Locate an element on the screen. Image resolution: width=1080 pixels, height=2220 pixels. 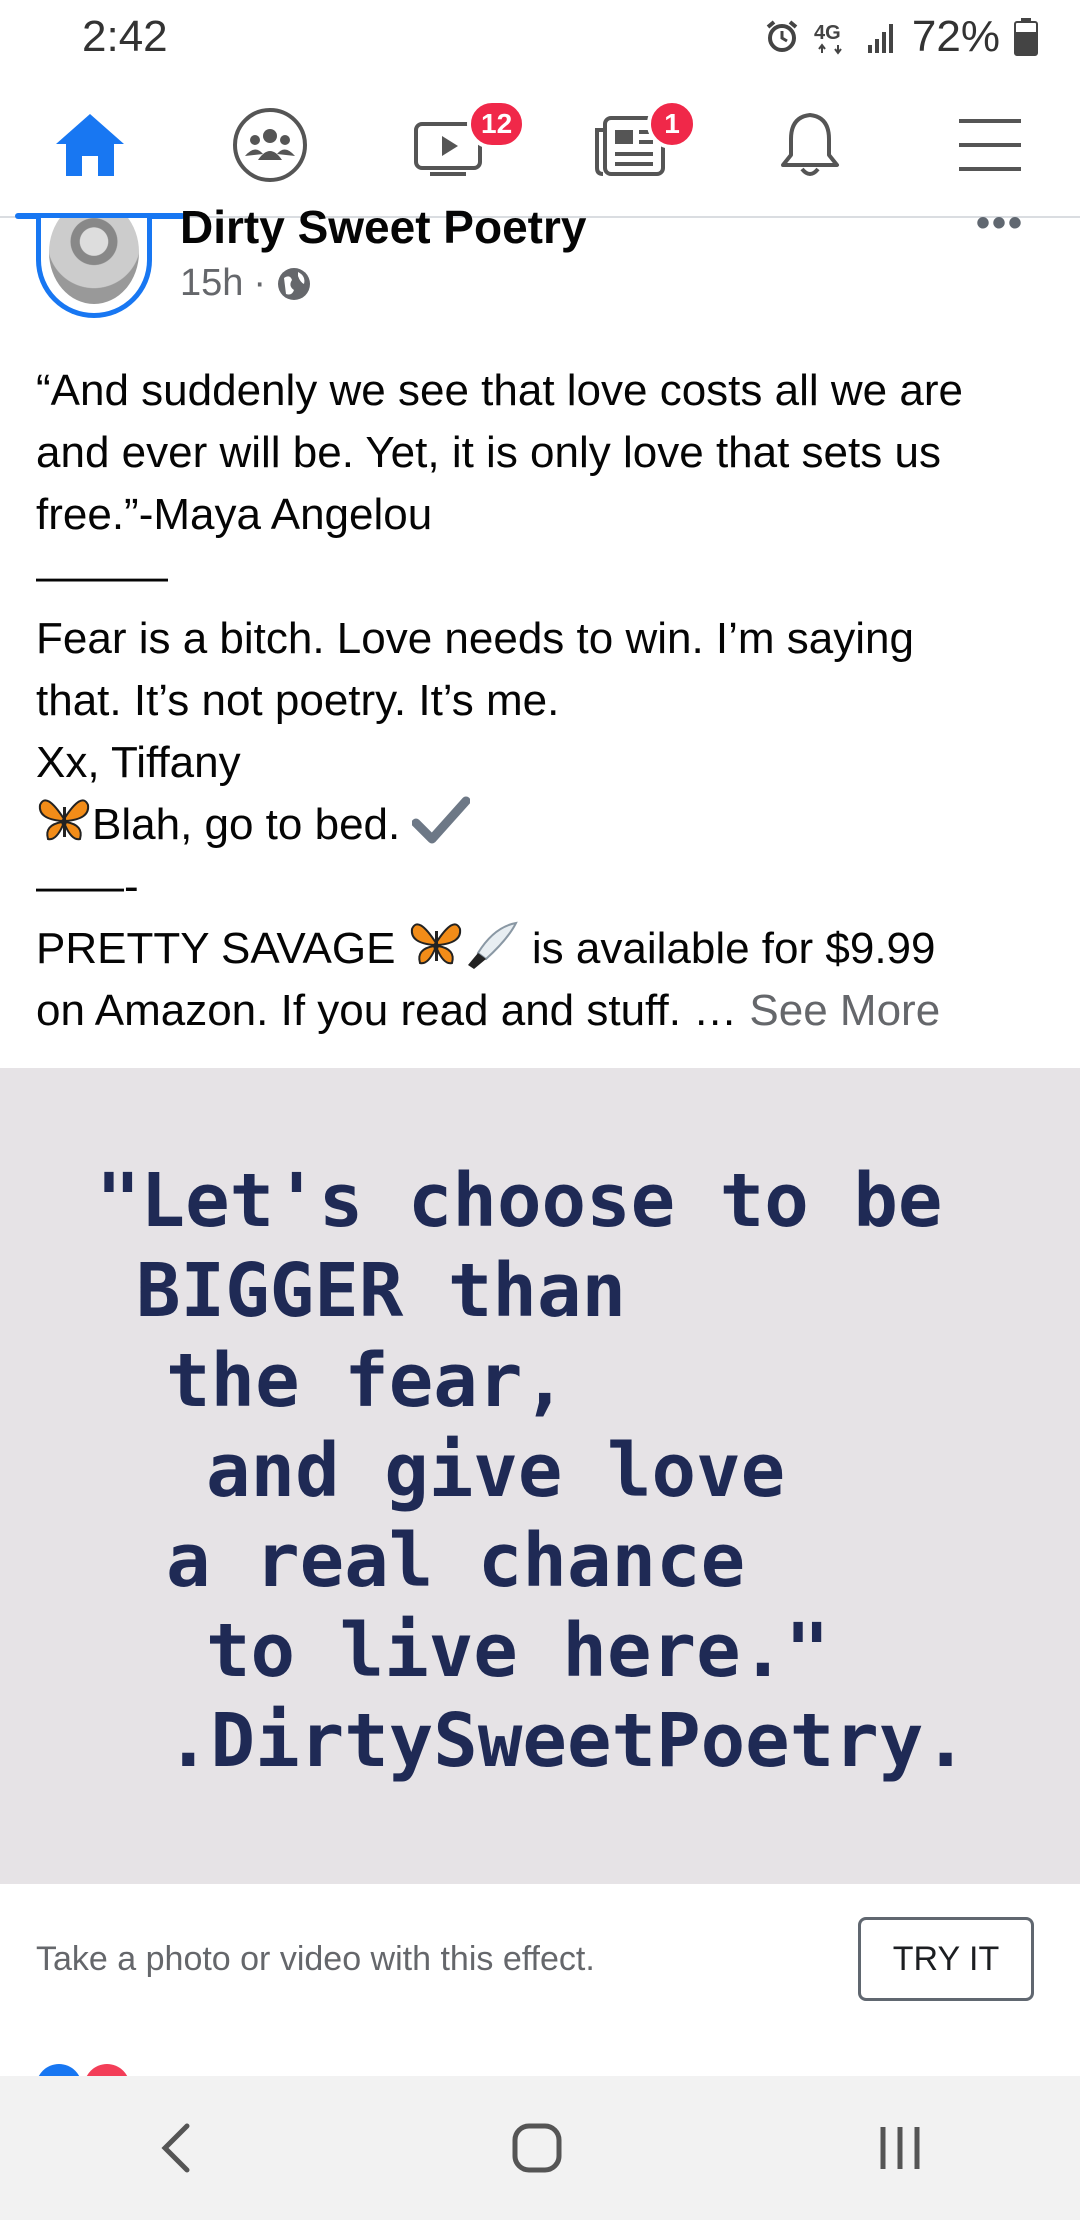
home-button-icon is located at coordinates (537, 2148).